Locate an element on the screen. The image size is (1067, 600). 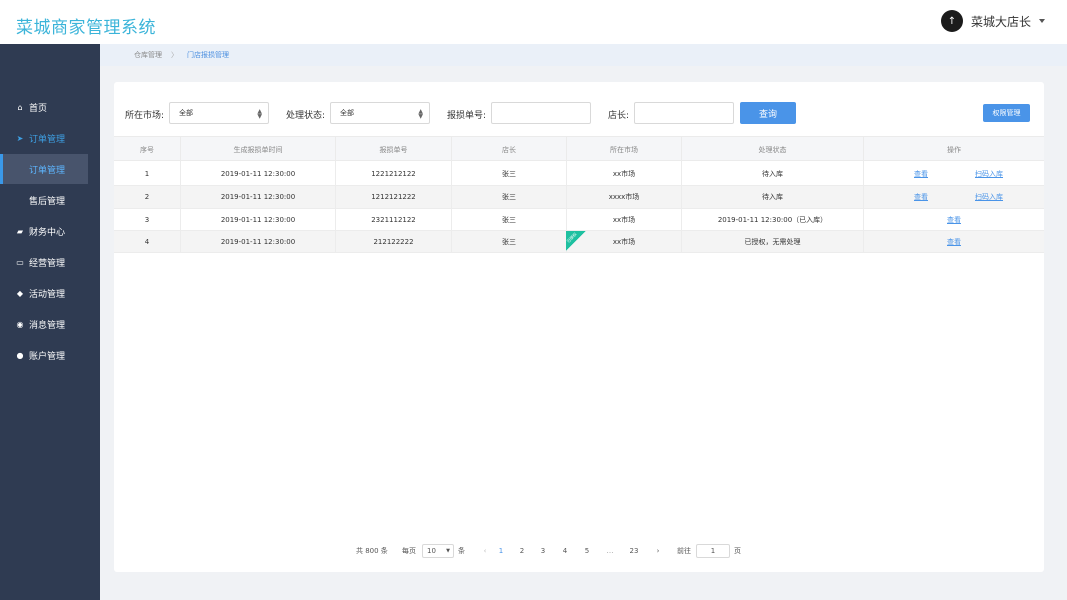
chevron-right-icon: 〉 is located at coordinates (174, 55).